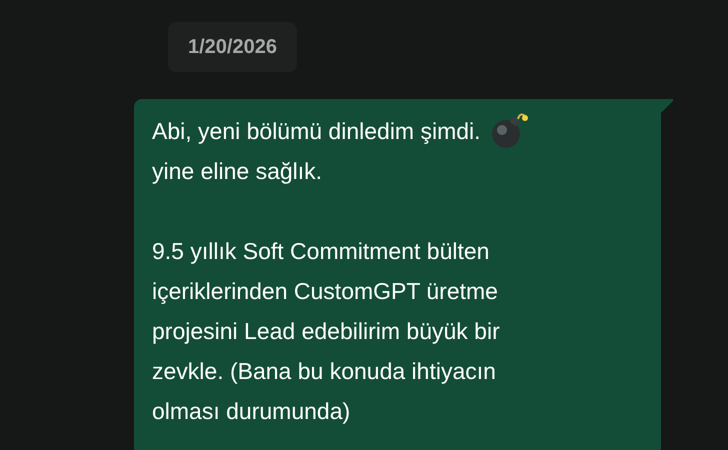 This screenshot has height=450, width=728. What do you see at coordinates (237, 171) in the screenshot?
I see `message-text: yine eline sağlık.` at bounding box center [237, 171].